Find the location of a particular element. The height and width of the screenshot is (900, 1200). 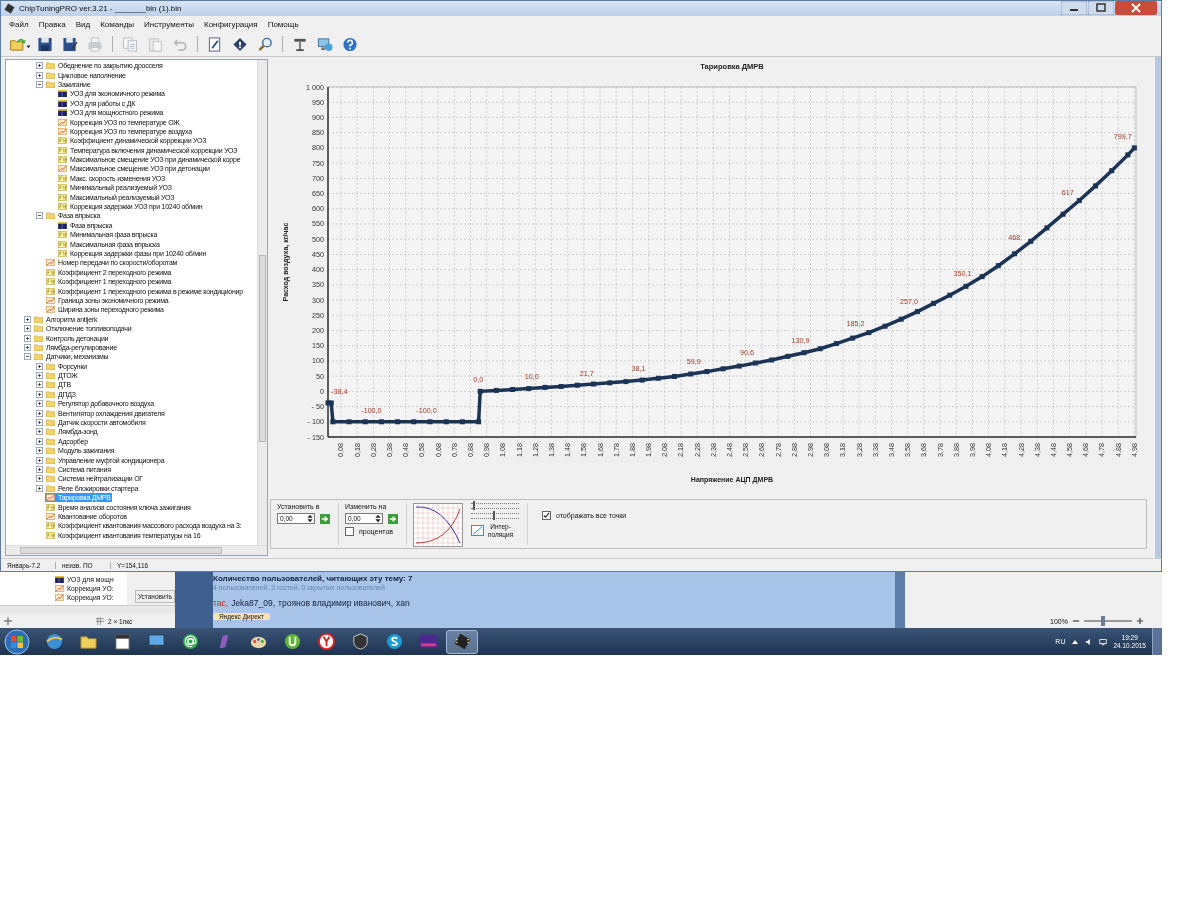

network-icon is located at coordinates (1103, 641).